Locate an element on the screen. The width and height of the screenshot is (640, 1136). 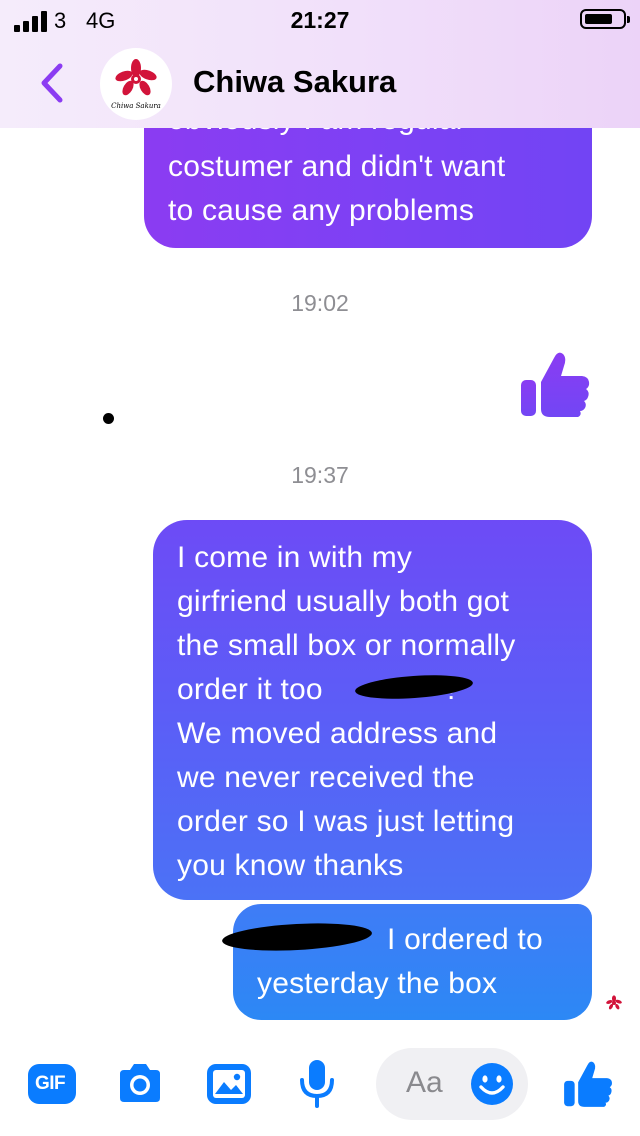
message-input-placeholder: Aa is located at coordinates (424, 1082).